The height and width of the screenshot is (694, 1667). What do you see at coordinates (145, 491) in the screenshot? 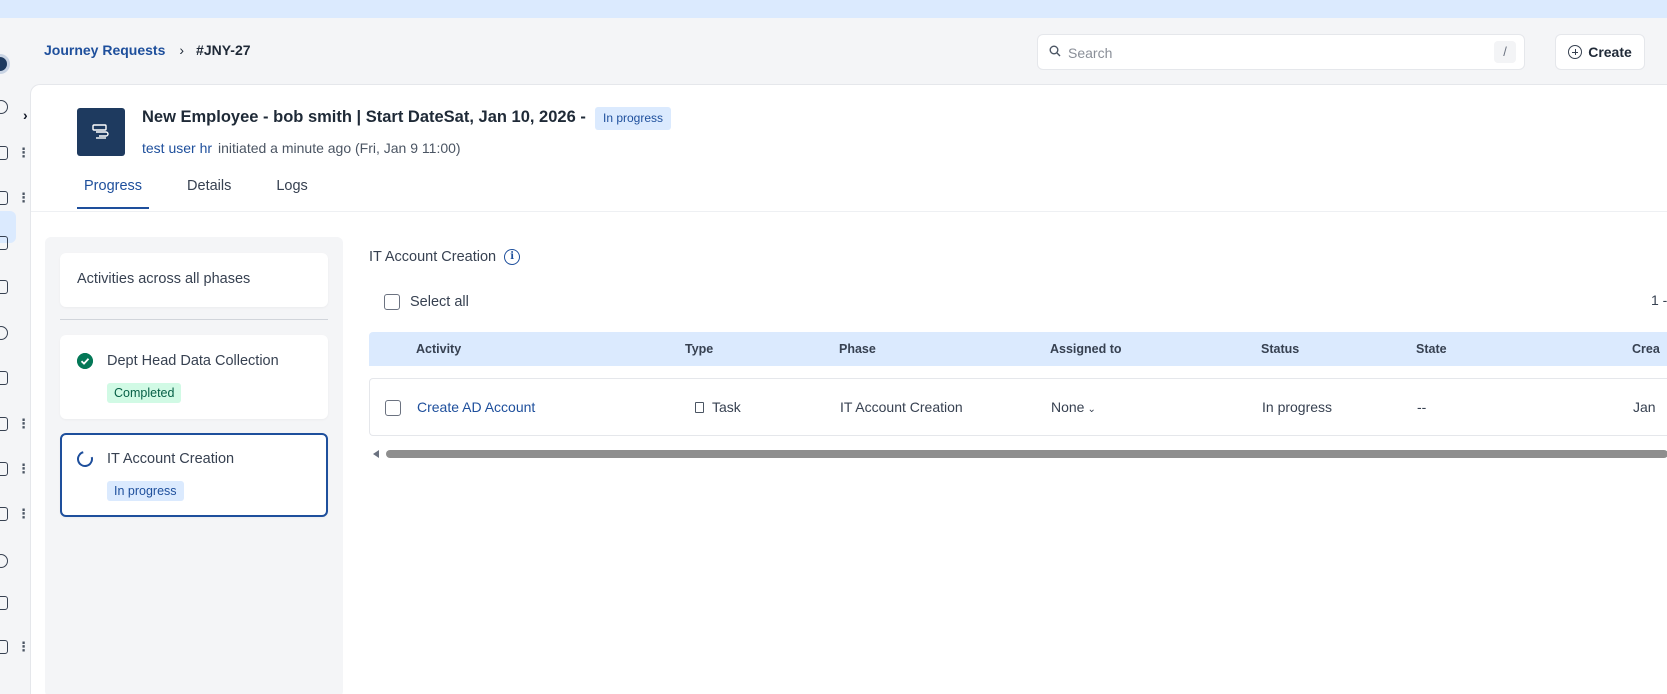
I see `phase-status-badge: In progress` at bounding box center [145, 491].